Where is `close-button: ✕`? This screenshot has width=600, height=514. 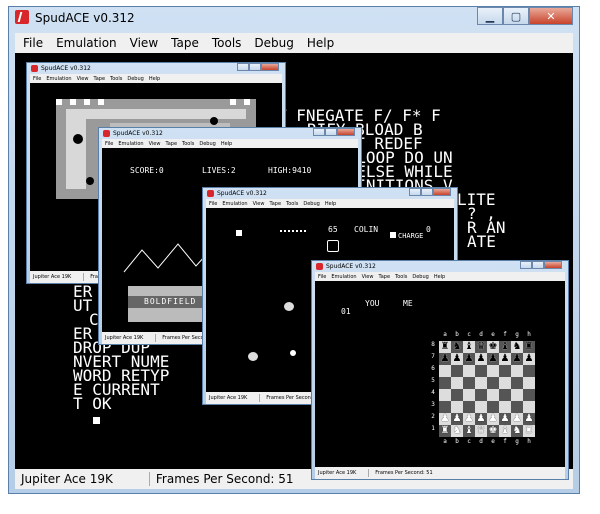
close-button: ✕ is located at coordinates (551, 16).